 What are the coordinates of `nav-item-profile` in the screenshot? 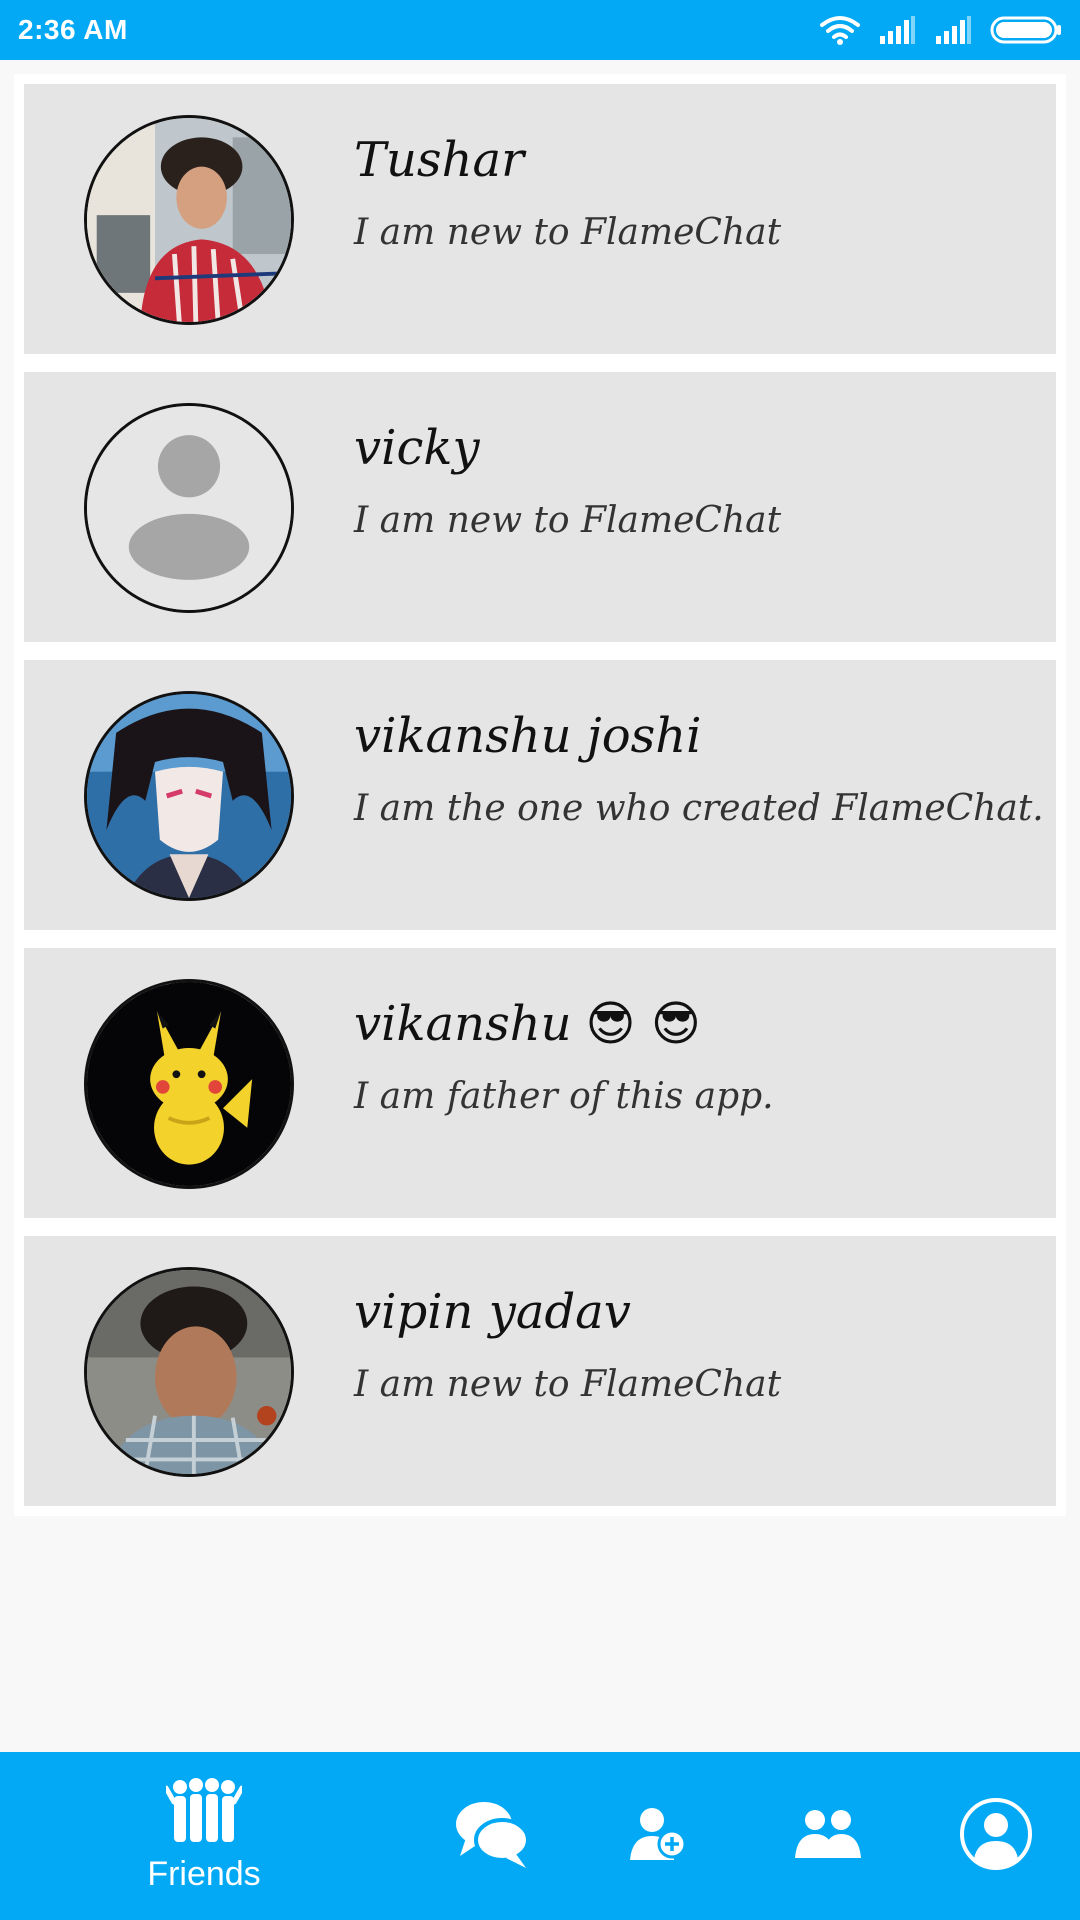 It's located at (996, 1836).